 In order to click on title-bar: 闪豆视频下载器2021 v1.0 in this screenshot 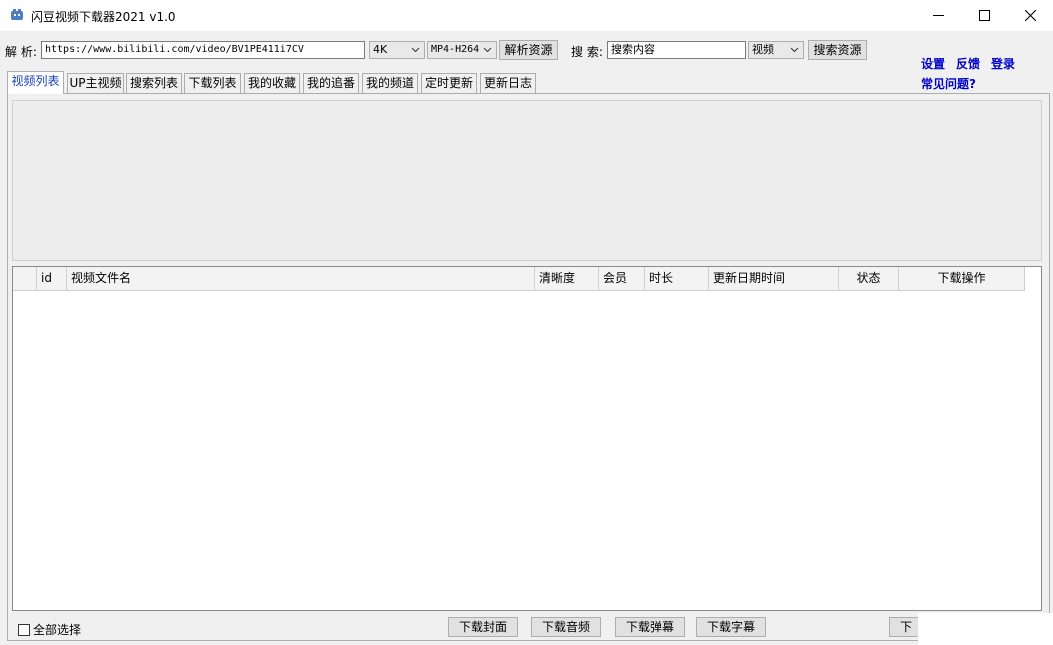, I will do `click(526, 15)`.